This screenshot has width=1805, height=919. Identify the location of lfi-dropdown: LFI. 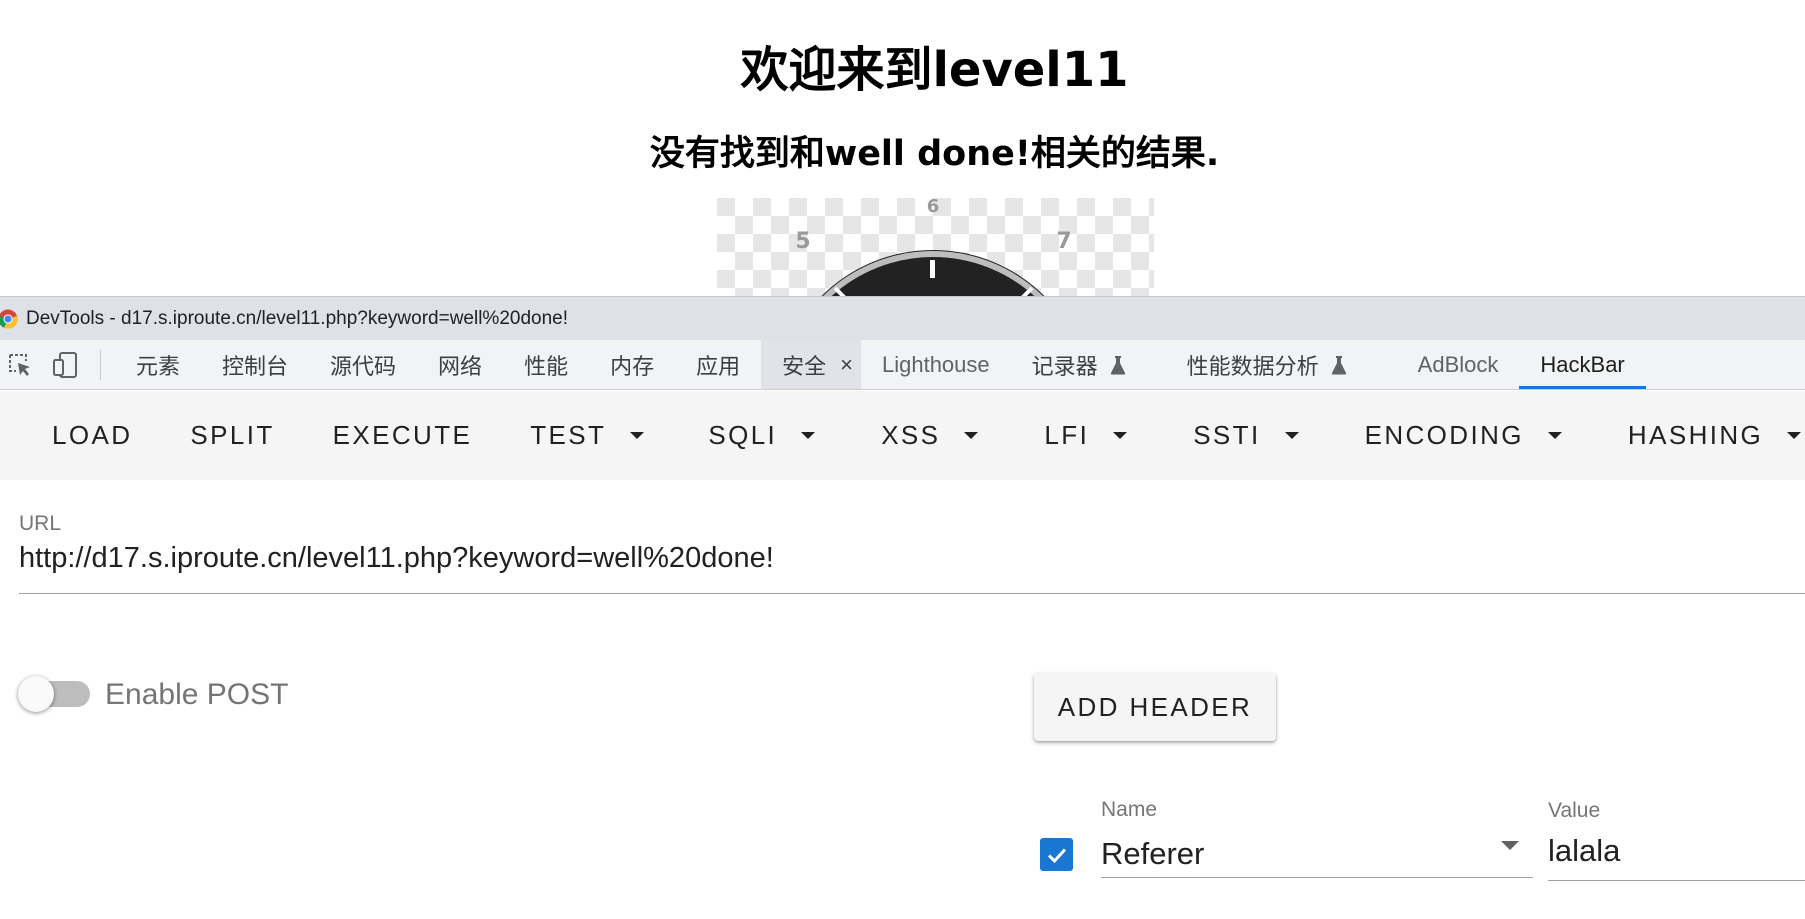
(1078, 435).